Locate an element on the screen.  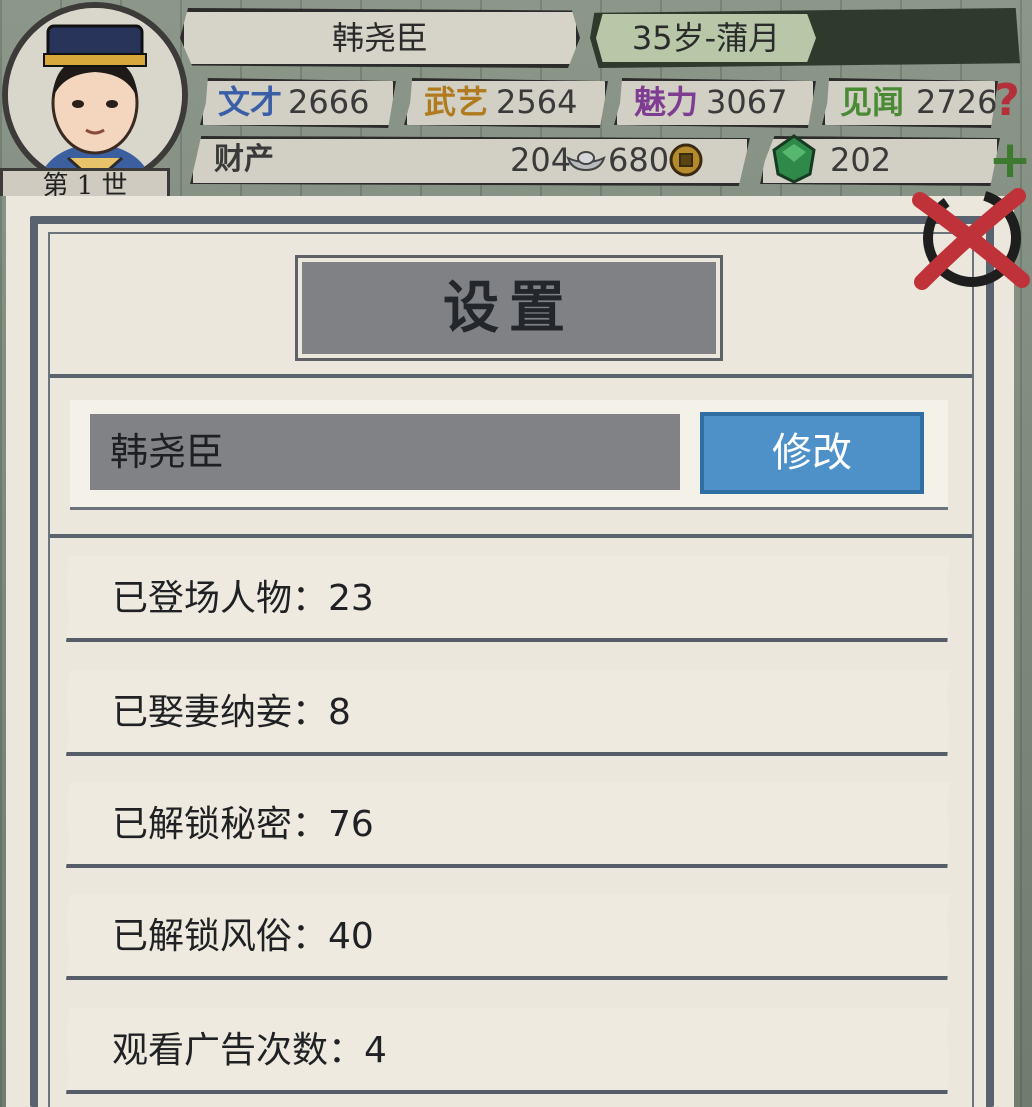
coin-amount: 680 is located at coordinates (639, 160).